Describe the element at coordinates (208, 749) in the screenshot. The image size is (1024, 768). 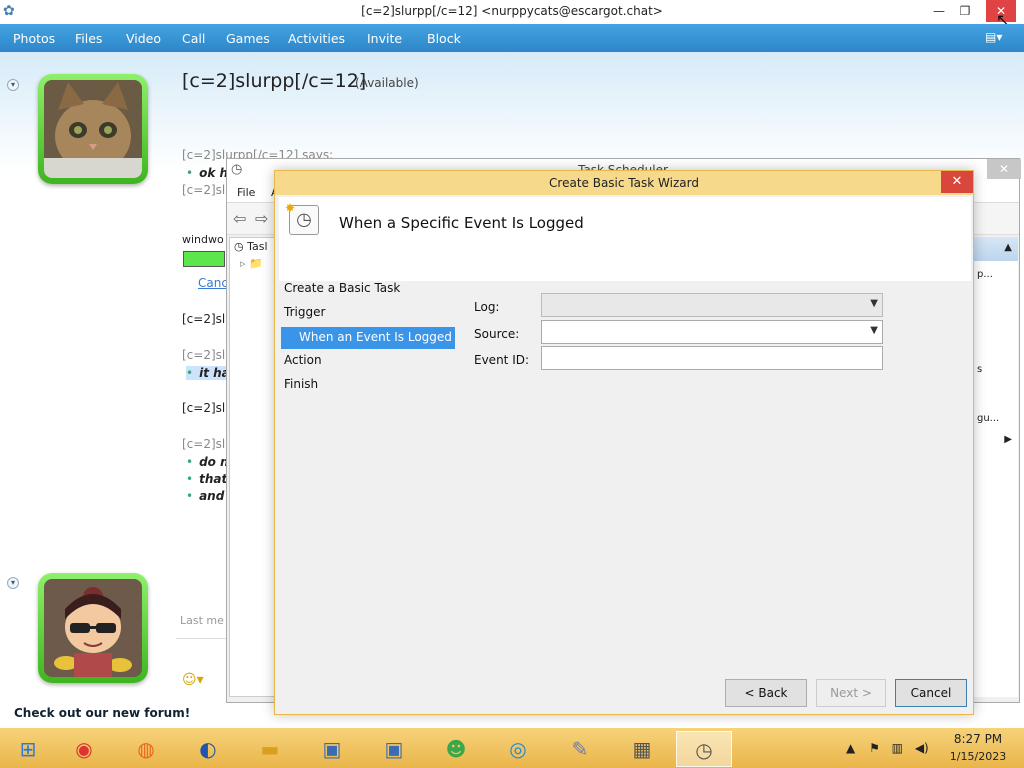
I see `obama-icon: ◐` at that location.